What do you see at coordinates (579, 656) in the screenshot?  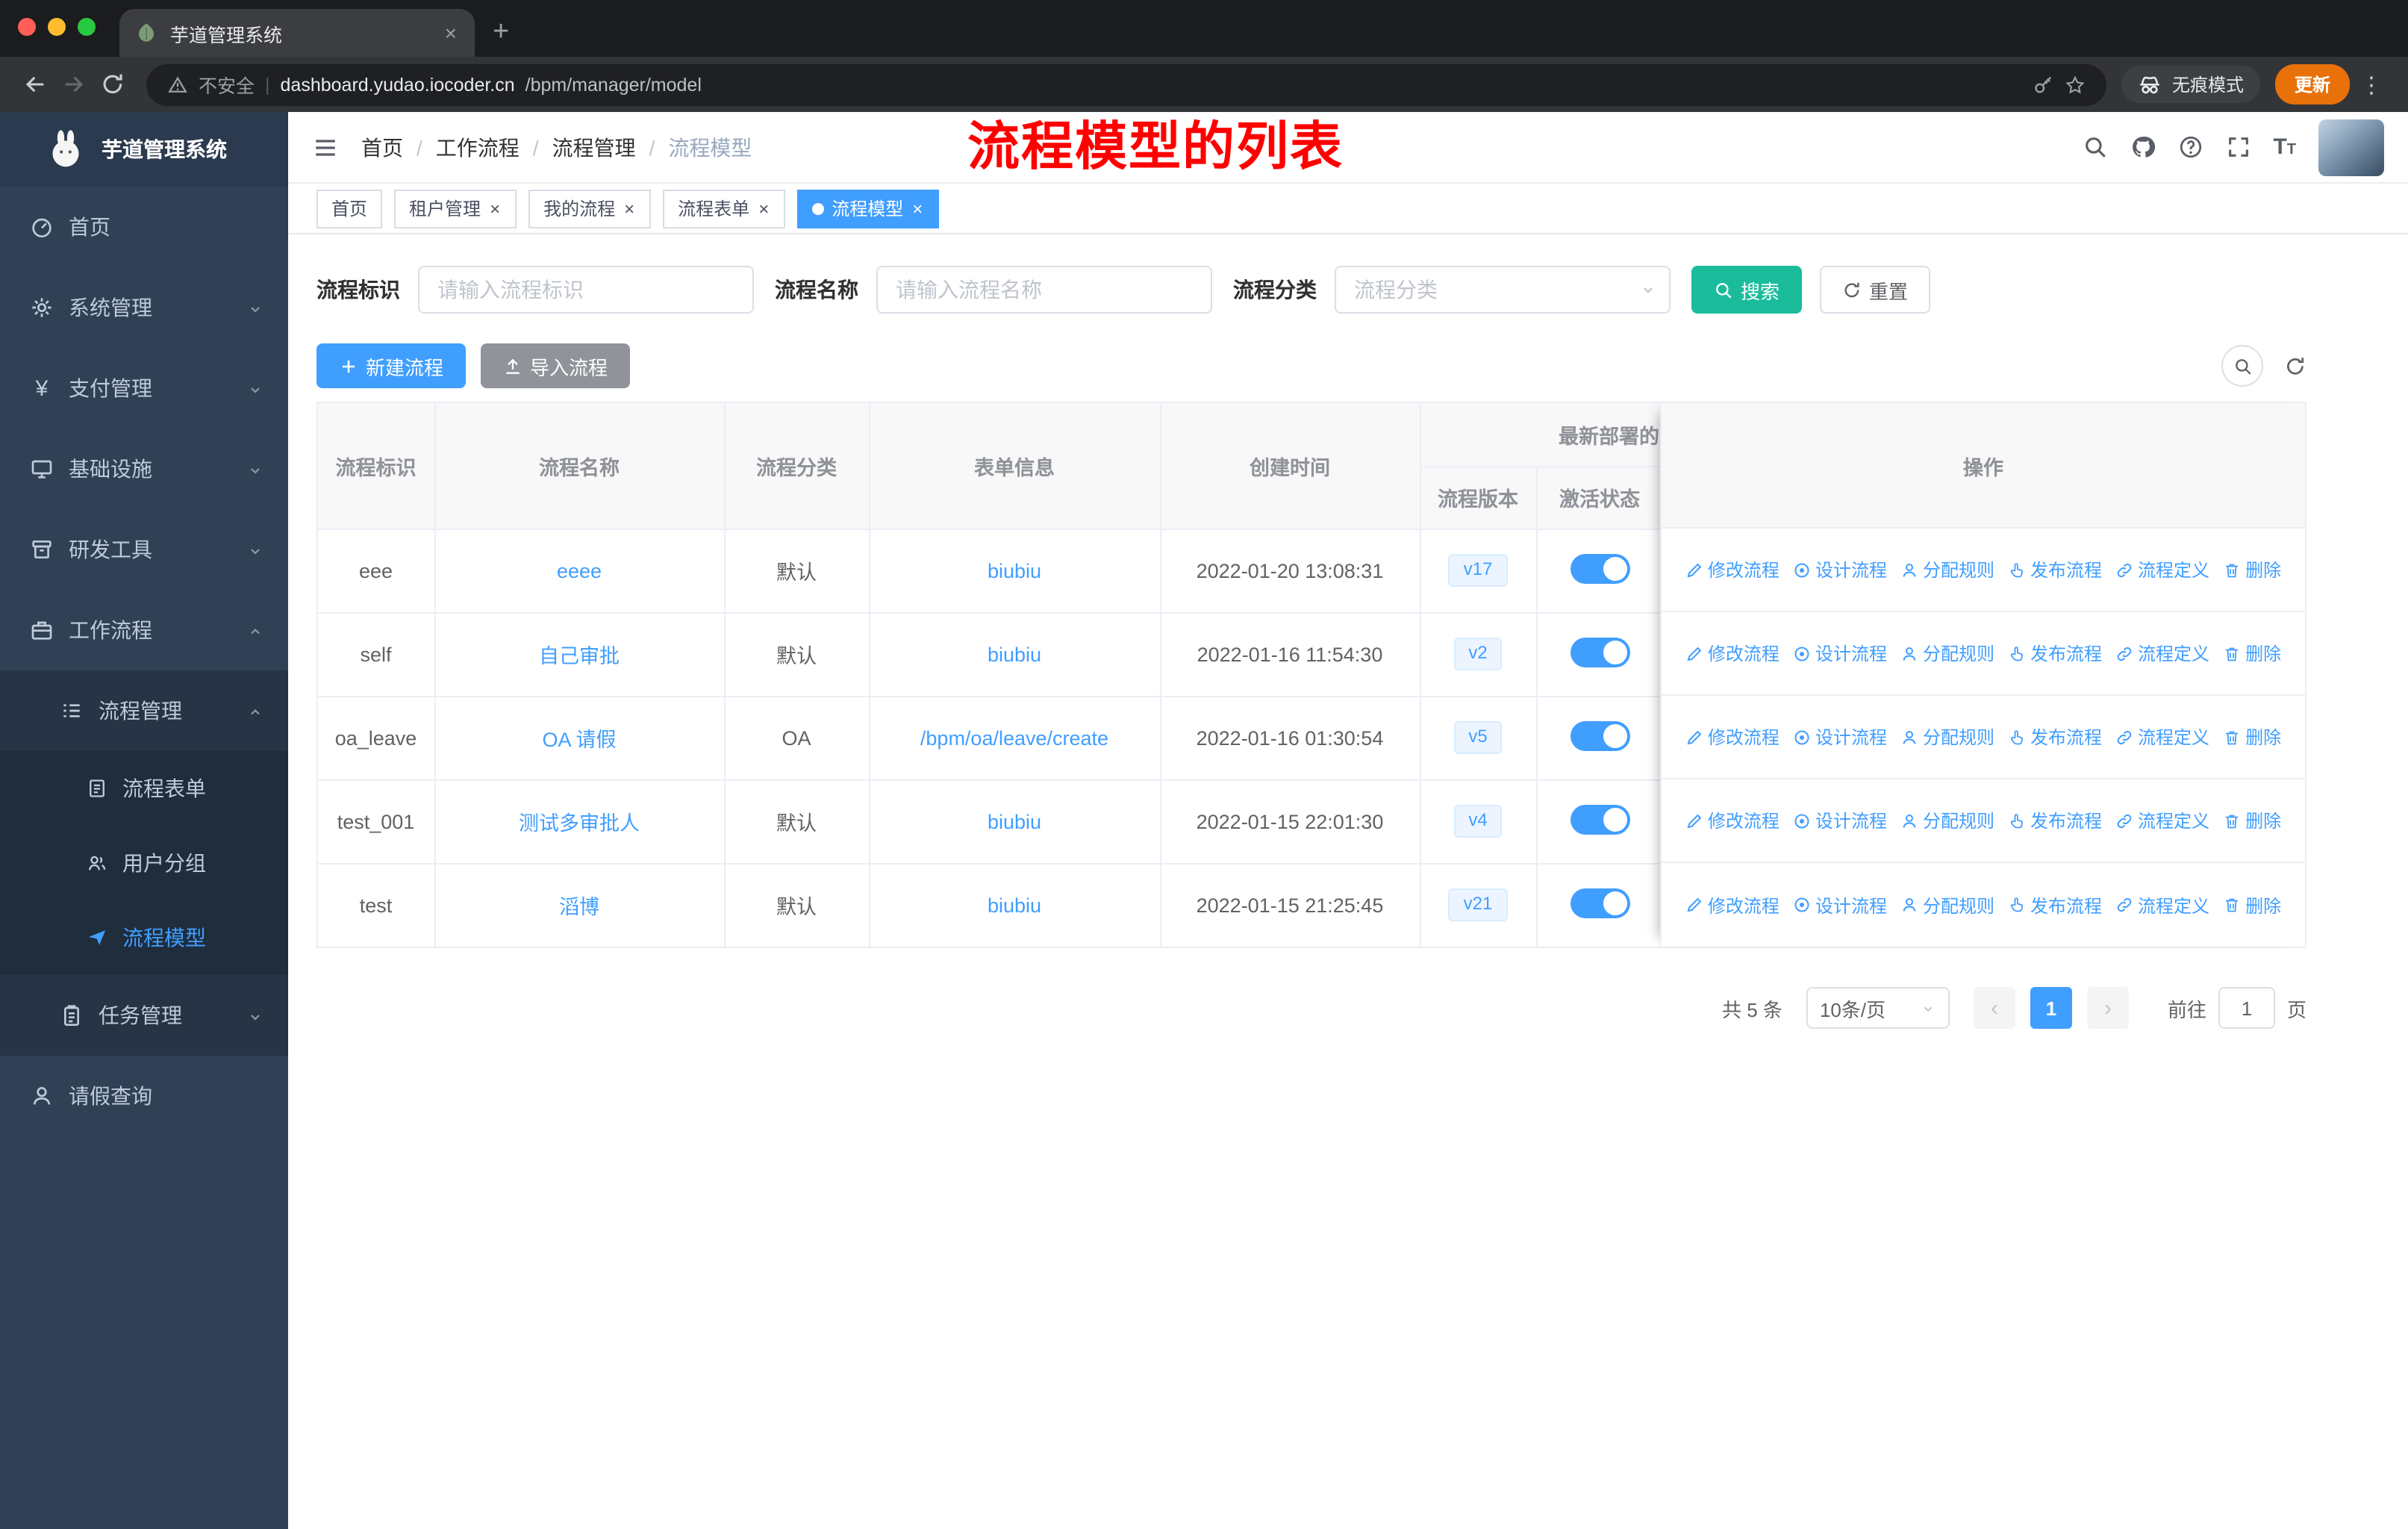 I see `model-name-link: 自己审批` at bounding box center [579, 656].